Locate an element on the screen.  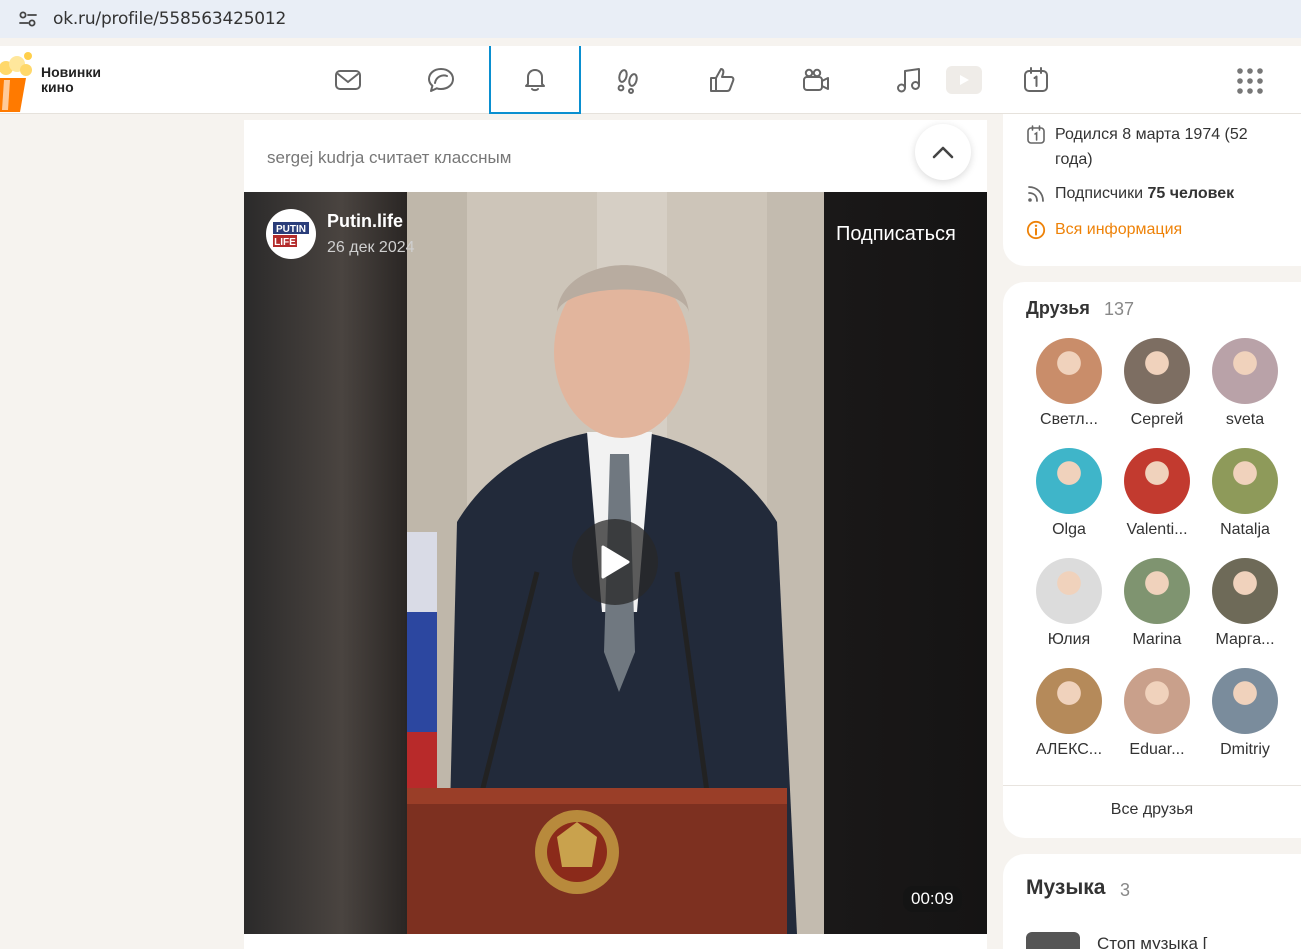
friend-item: Olga is located at coordinates (1069, 493).